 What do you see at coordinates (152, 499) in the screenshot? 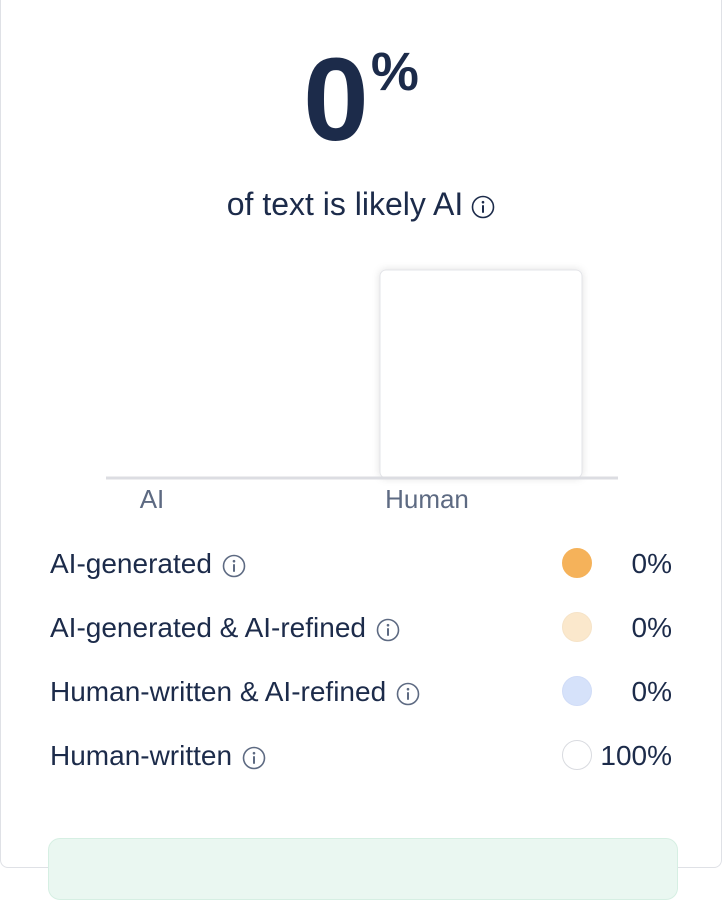
I see `category-label-ai: AI` at bounding box center [152, 499].